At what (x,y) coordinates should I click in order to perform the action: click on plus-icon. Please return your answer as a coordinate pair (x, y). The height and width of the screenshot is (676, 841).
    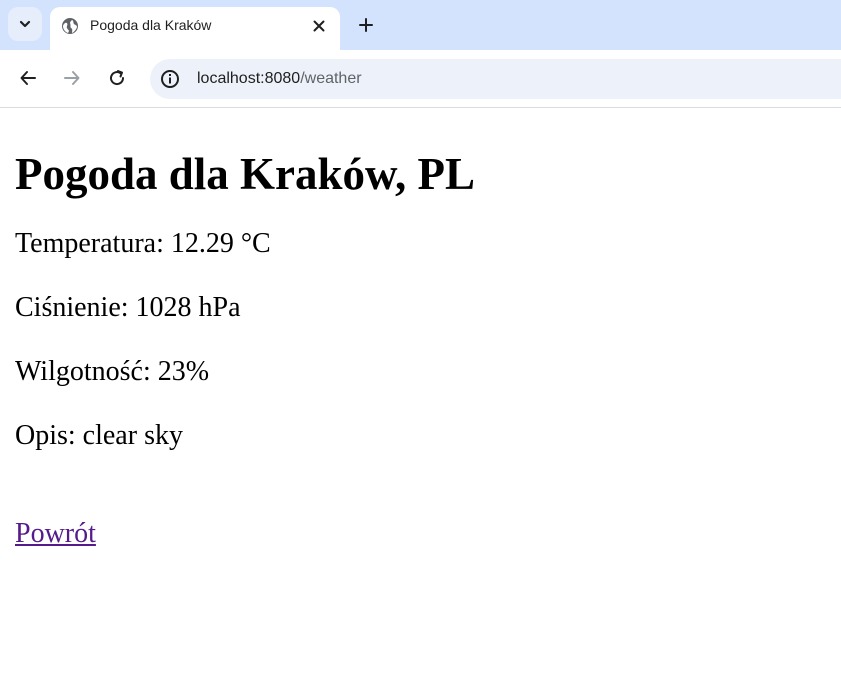
    Looking at the image, I should click on (366, 25).